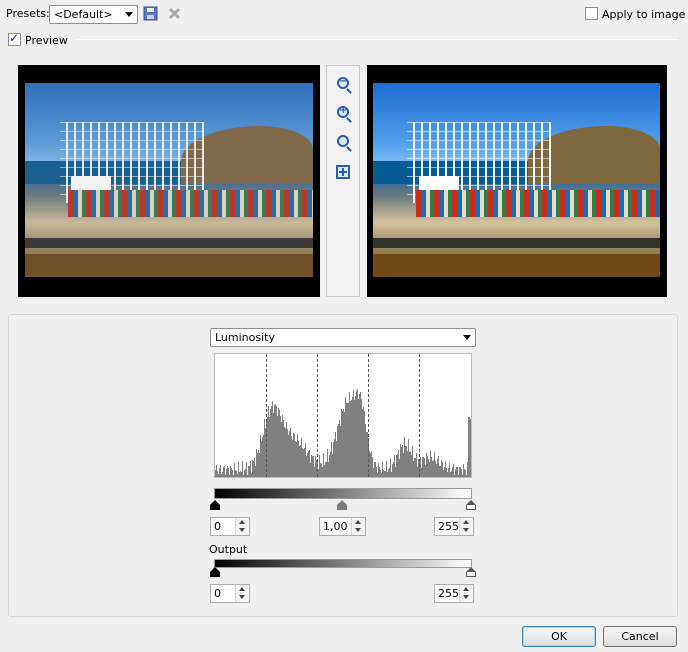  Describe the element at coordinates (644, 14) in the screenshot. I see `apply-to-image-label: Apply to image` at that location.